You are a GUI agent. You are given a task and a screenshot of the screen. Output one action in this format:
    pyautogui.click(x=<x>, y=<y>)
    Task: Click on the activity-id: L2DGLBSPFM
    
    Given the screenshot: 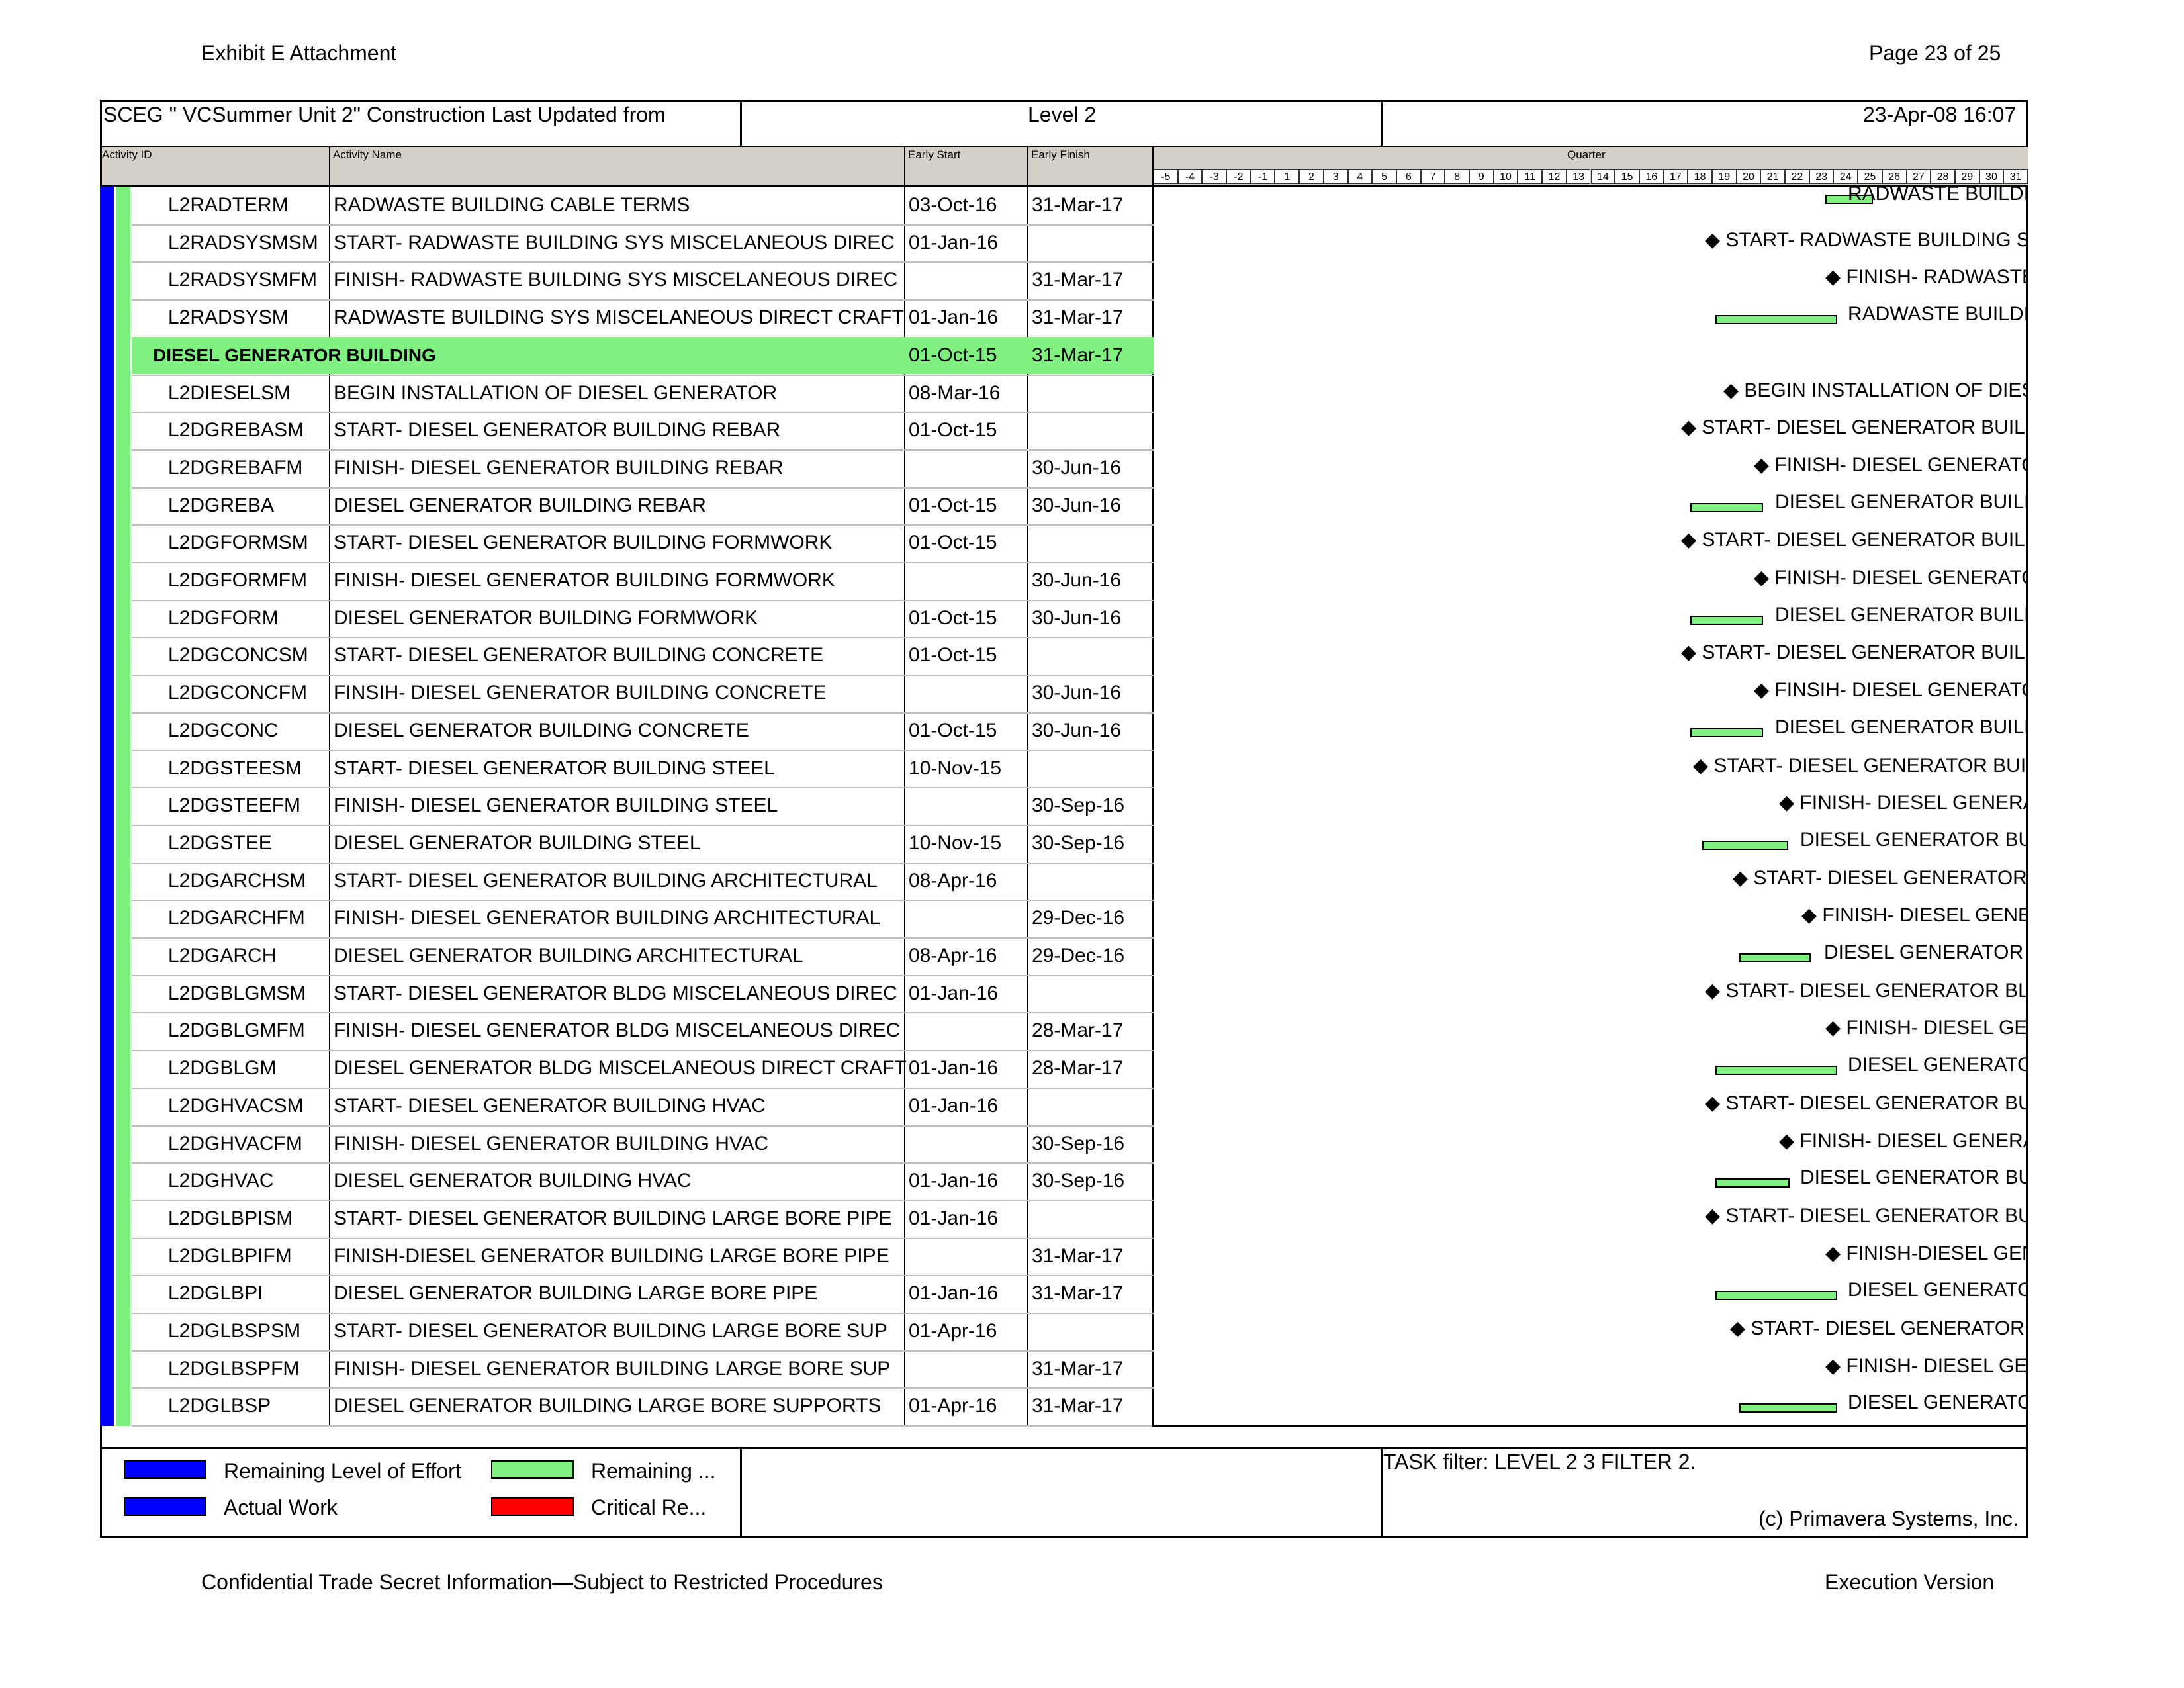 What is the action you would take?
    pyautogui.click(x=234, y=1368)
    